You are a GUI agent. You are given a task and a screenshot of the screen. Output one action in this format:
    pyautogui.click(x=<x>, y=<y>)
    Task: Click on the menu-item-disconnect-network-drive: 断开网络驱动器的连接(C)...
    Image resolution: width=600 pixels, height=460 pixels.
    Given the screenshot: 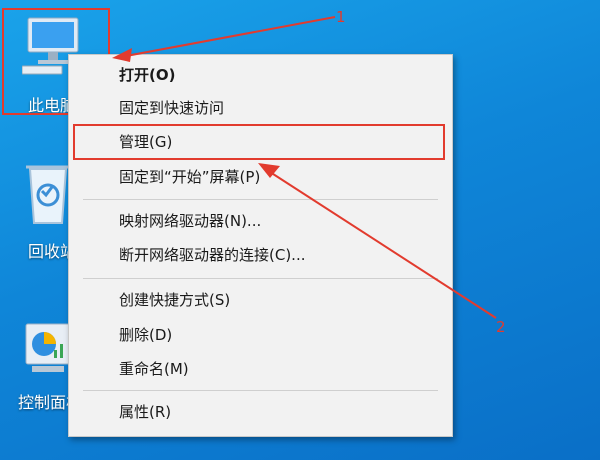 What is the action you would take?
    pyautogui.click(x=212, y=255)
    